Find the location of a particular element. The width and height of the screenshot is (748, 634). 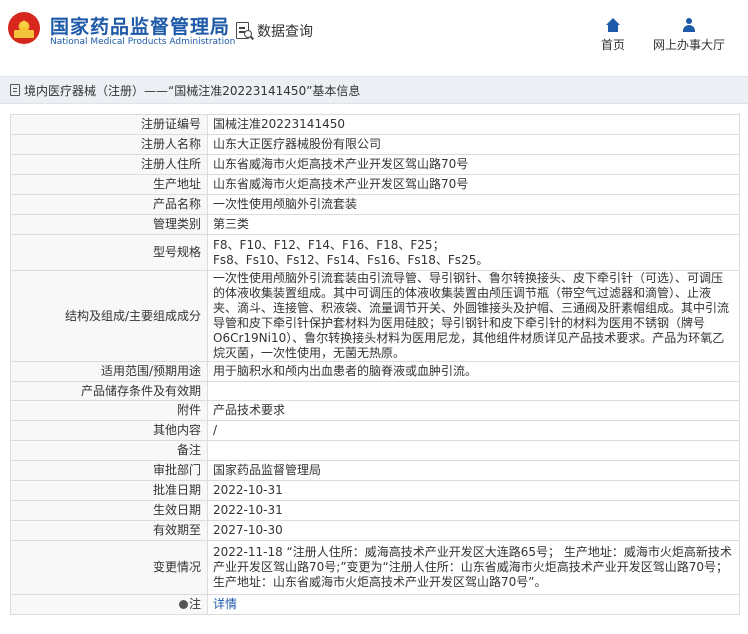

field-label: 注册人名称 is located at coordinates (109, 144).